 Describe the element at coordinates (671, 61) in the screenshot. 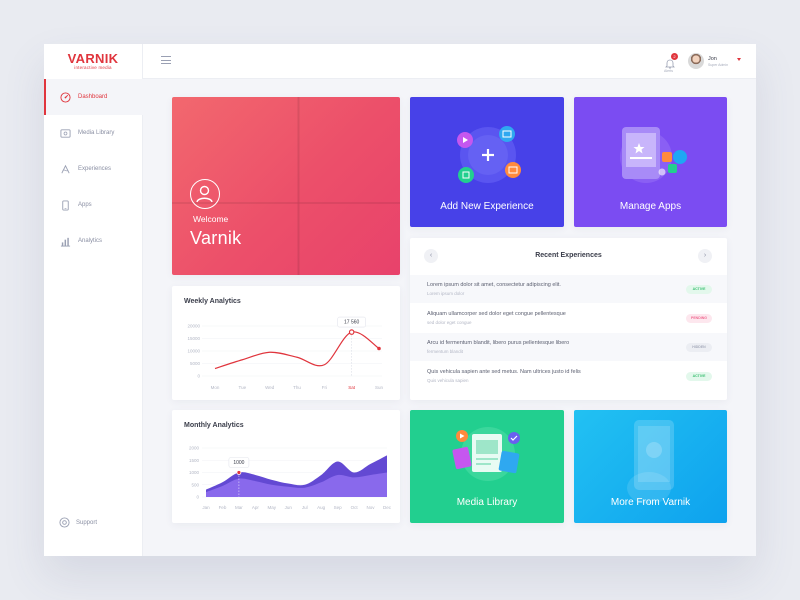

I see `notification-bell-icon: 2` at that location.